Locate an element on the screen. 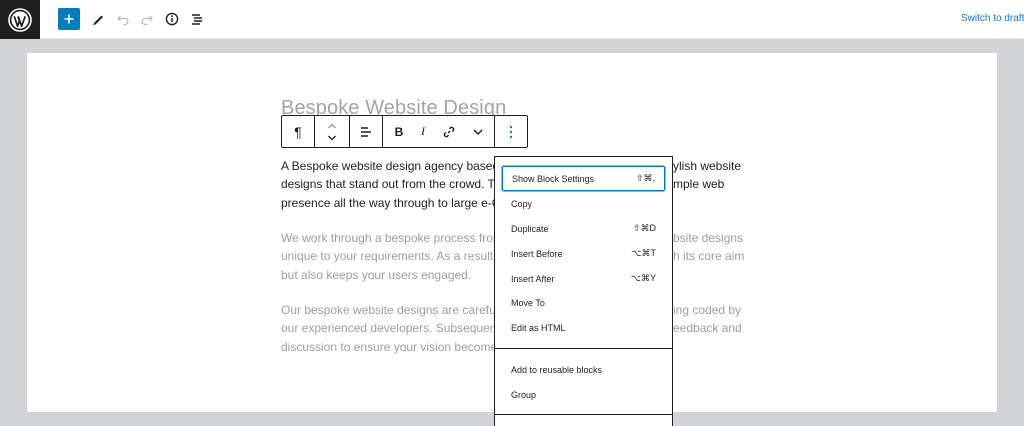 The width and height of the screenshot is (1024, 426). paragraph-line-tail: ylish website is located at coordinates (707, 166).